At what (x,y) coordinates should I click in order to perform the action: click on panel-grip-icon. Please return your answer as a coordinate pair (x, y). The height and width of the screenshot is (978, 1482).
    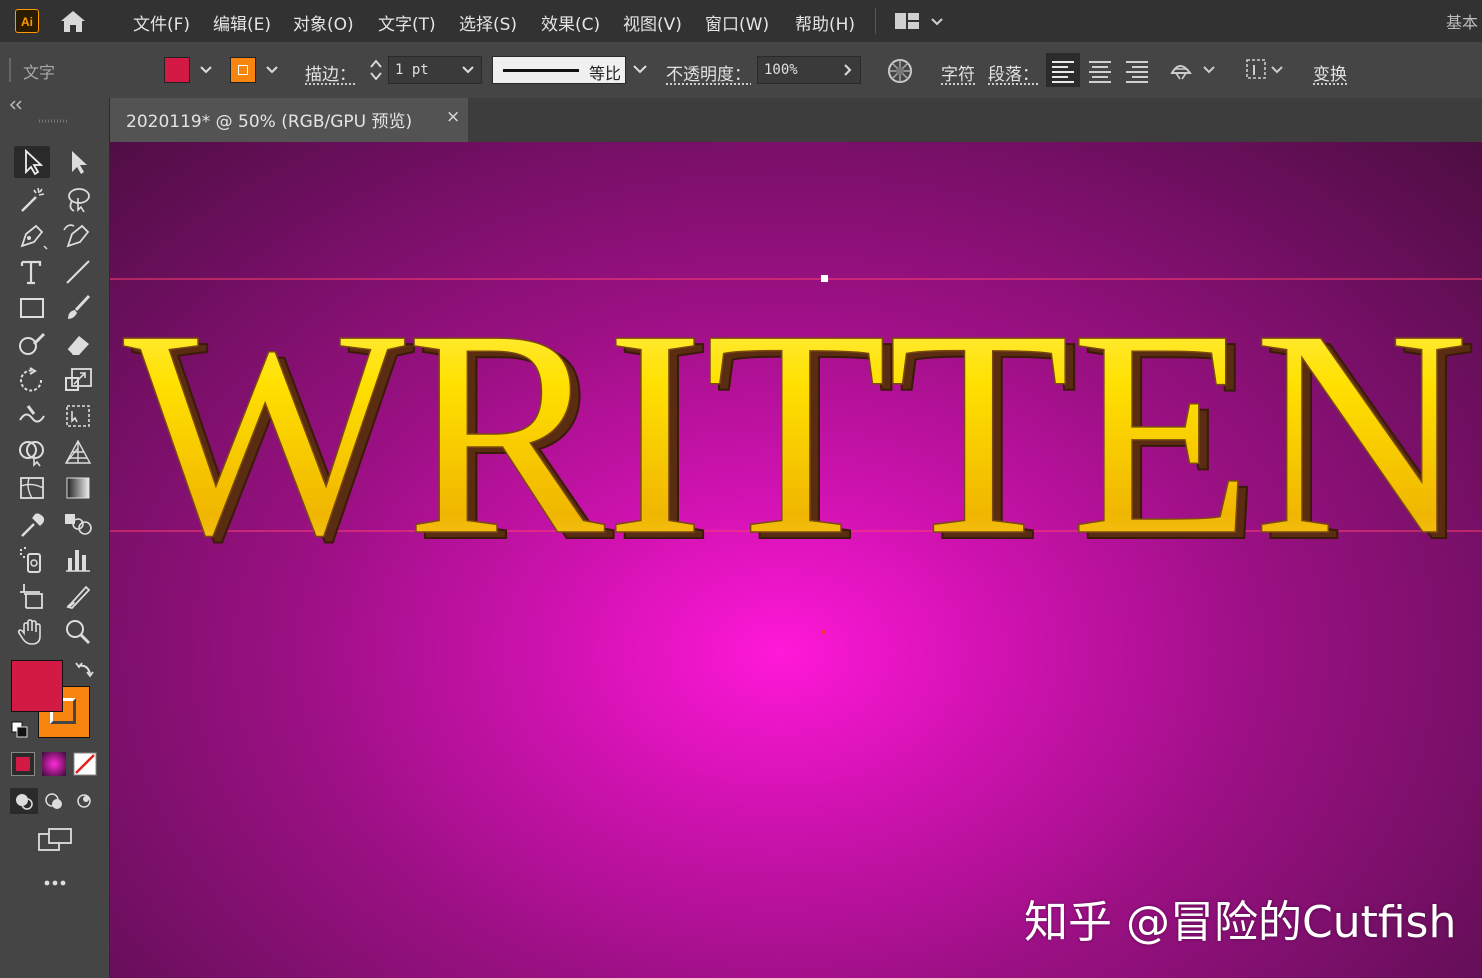
    Looking at the image, I should click on (53, 121).